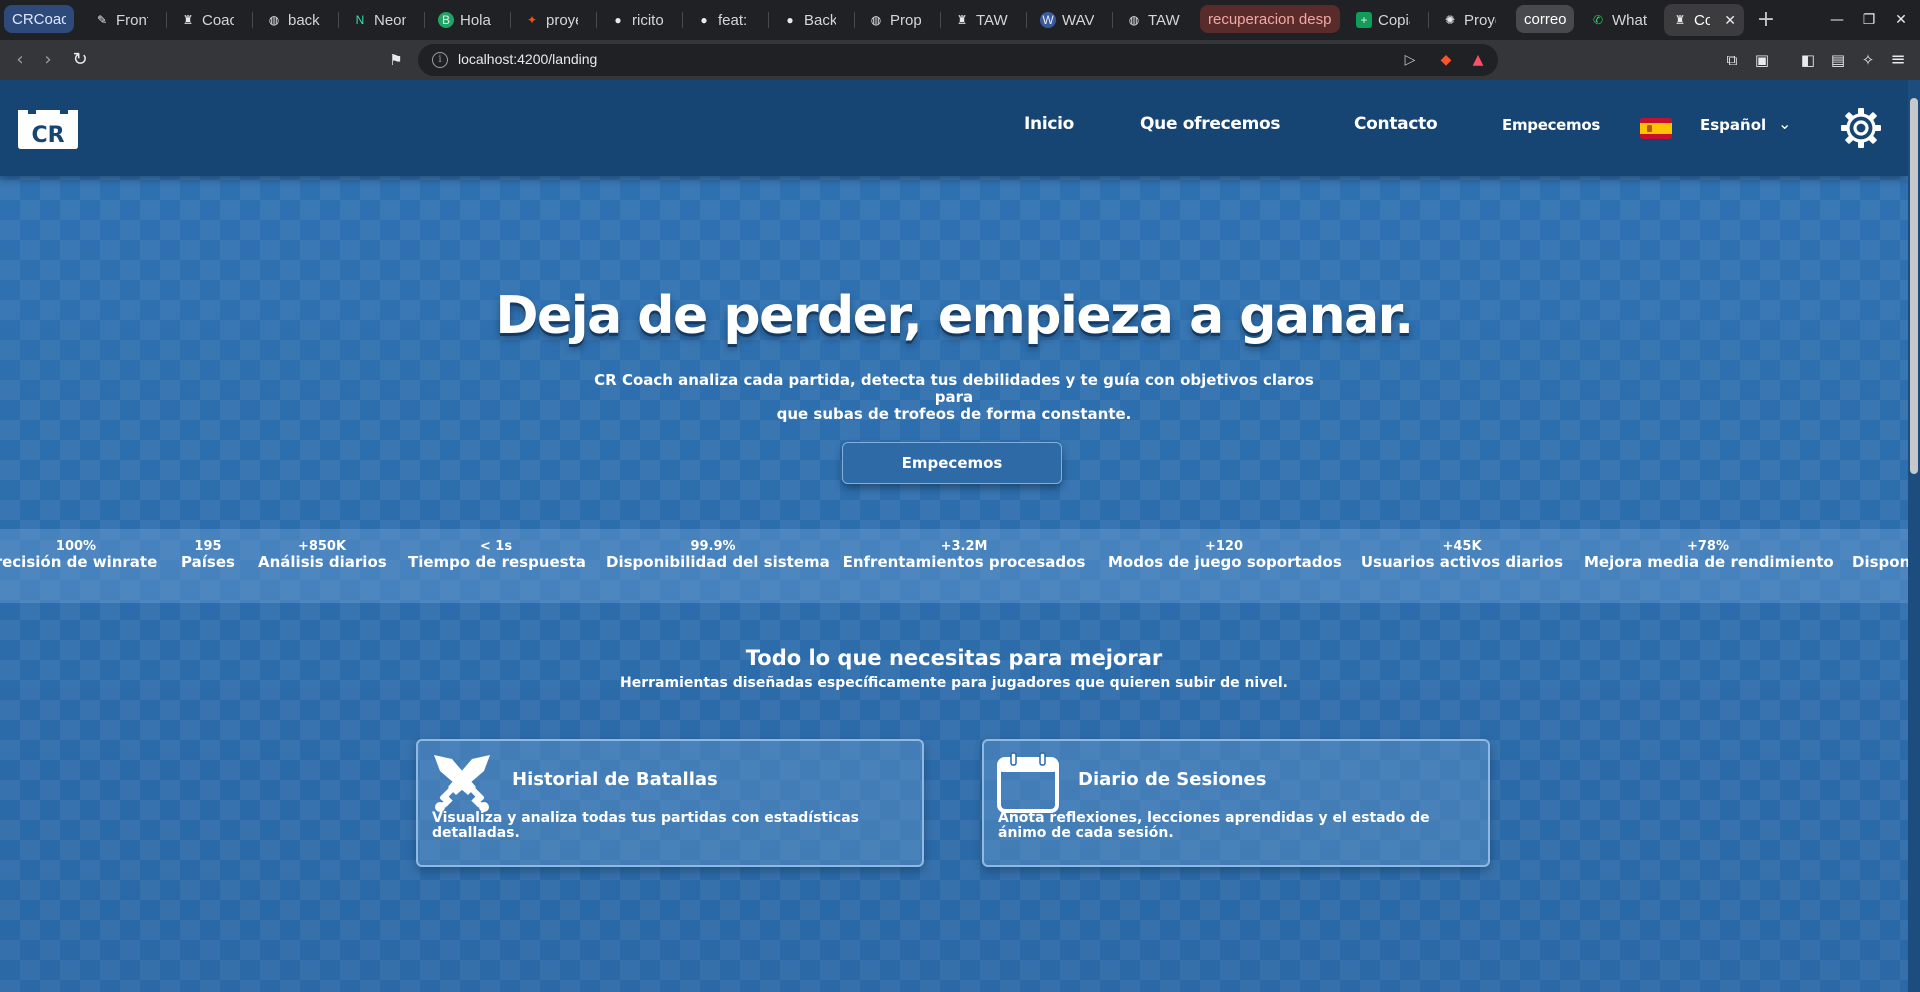 The width and height of the screenshot is (1920, 992). I want to click on close-window-icon: ✕, so click(1901, 20).